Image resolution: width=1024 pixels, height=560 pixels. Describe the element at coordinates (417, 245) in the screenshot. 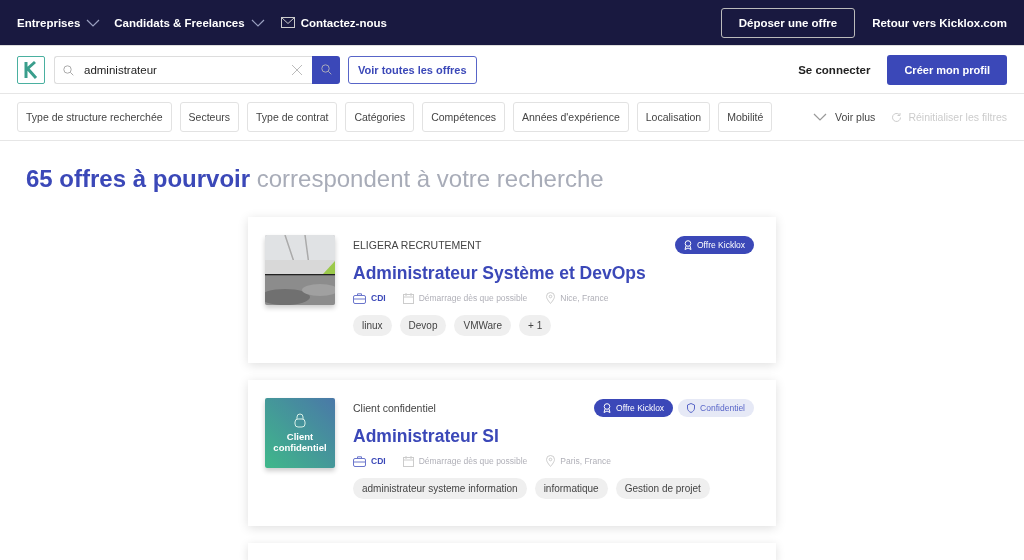

I see `company-name: ELIGERA RECRUTEMENT` at that location.